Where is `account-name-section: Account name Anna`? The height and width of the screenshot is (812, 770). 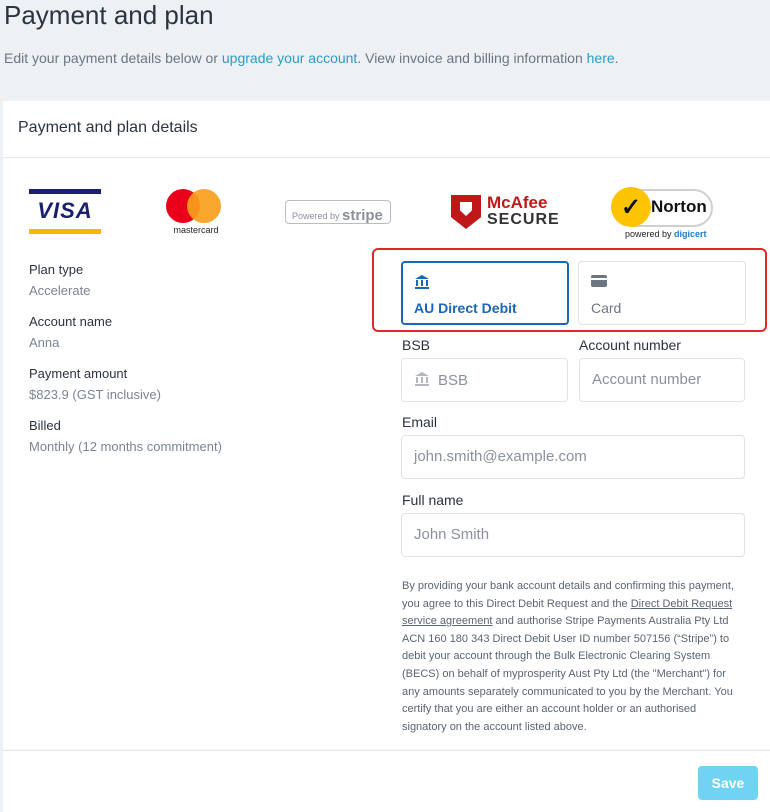 account-name-section: Account name Anna is located at coordinates (70, 332).